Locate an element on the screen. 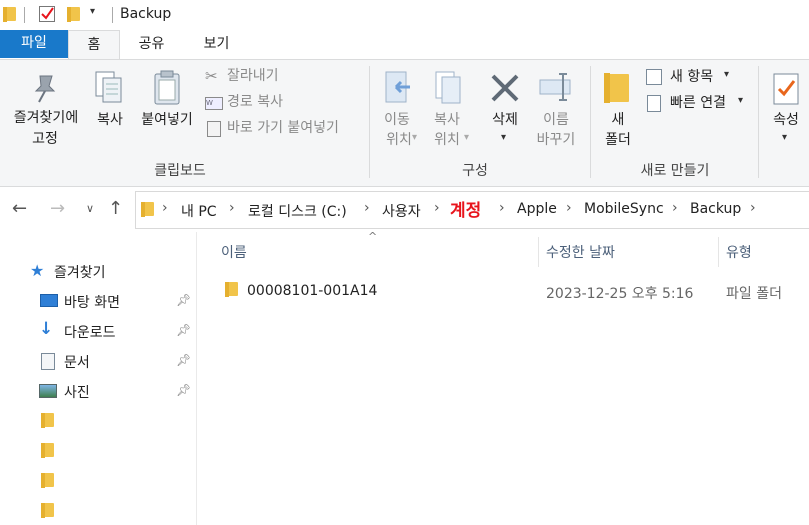 This screenshot has width=809, height=525. properties-button: 속성 ▾ is located at coordinates (786, 111).